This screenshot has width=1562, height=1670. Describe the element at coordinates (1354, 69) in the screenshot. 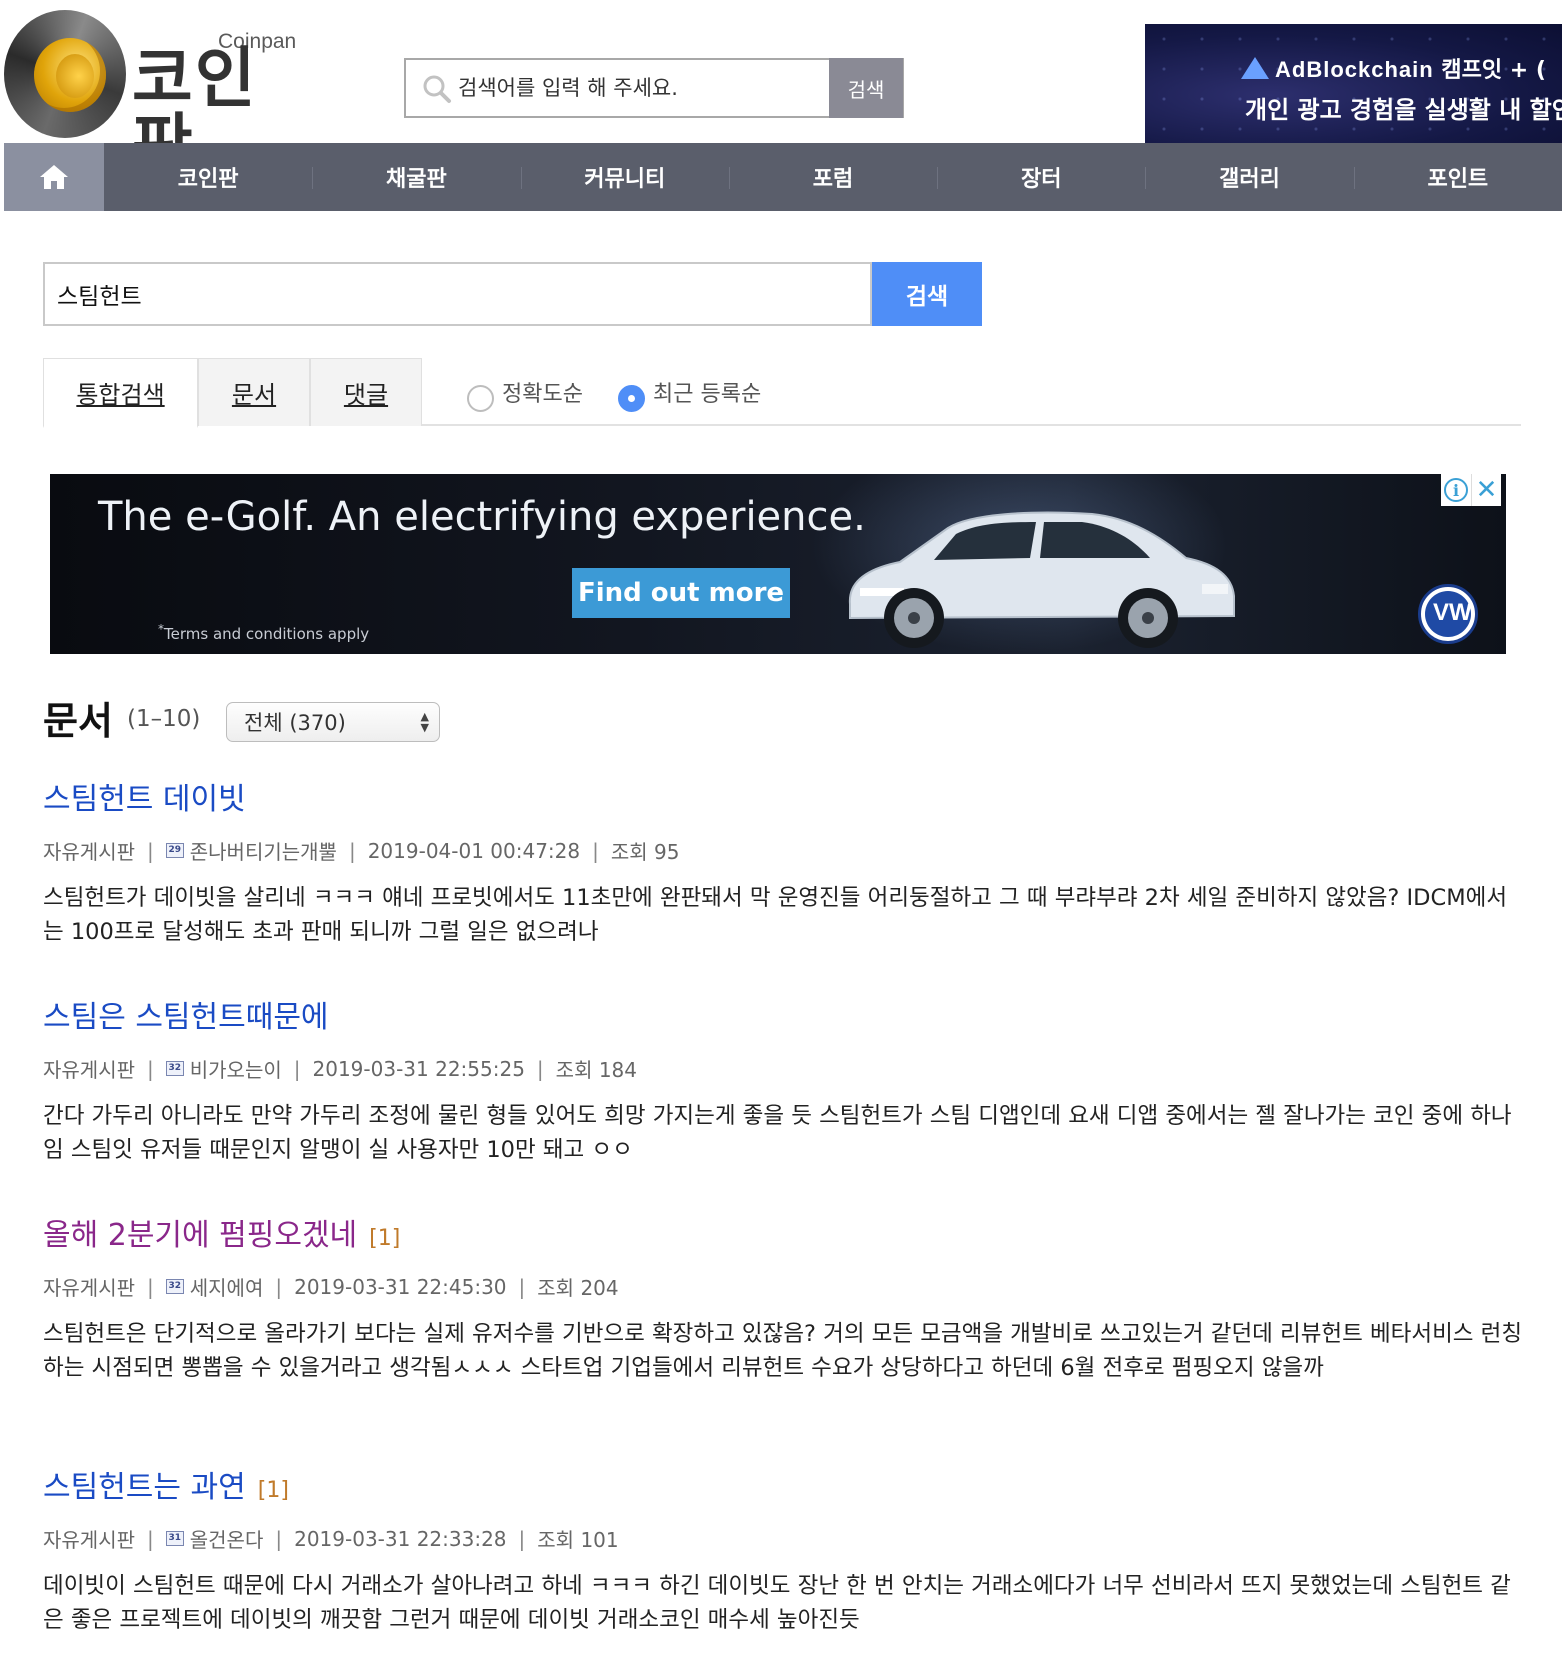

I see `ad-brand: AdBlockchain` at that location.